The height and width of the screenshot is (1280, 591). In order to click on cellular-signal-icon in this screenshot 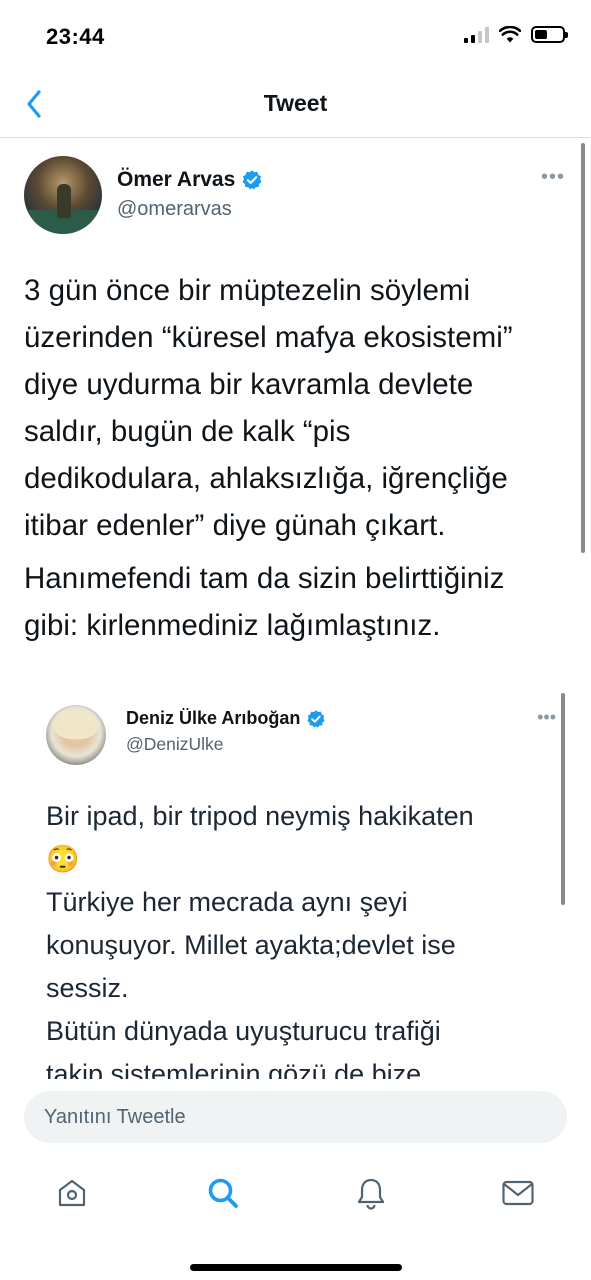, I will do `click(476, 34)`.